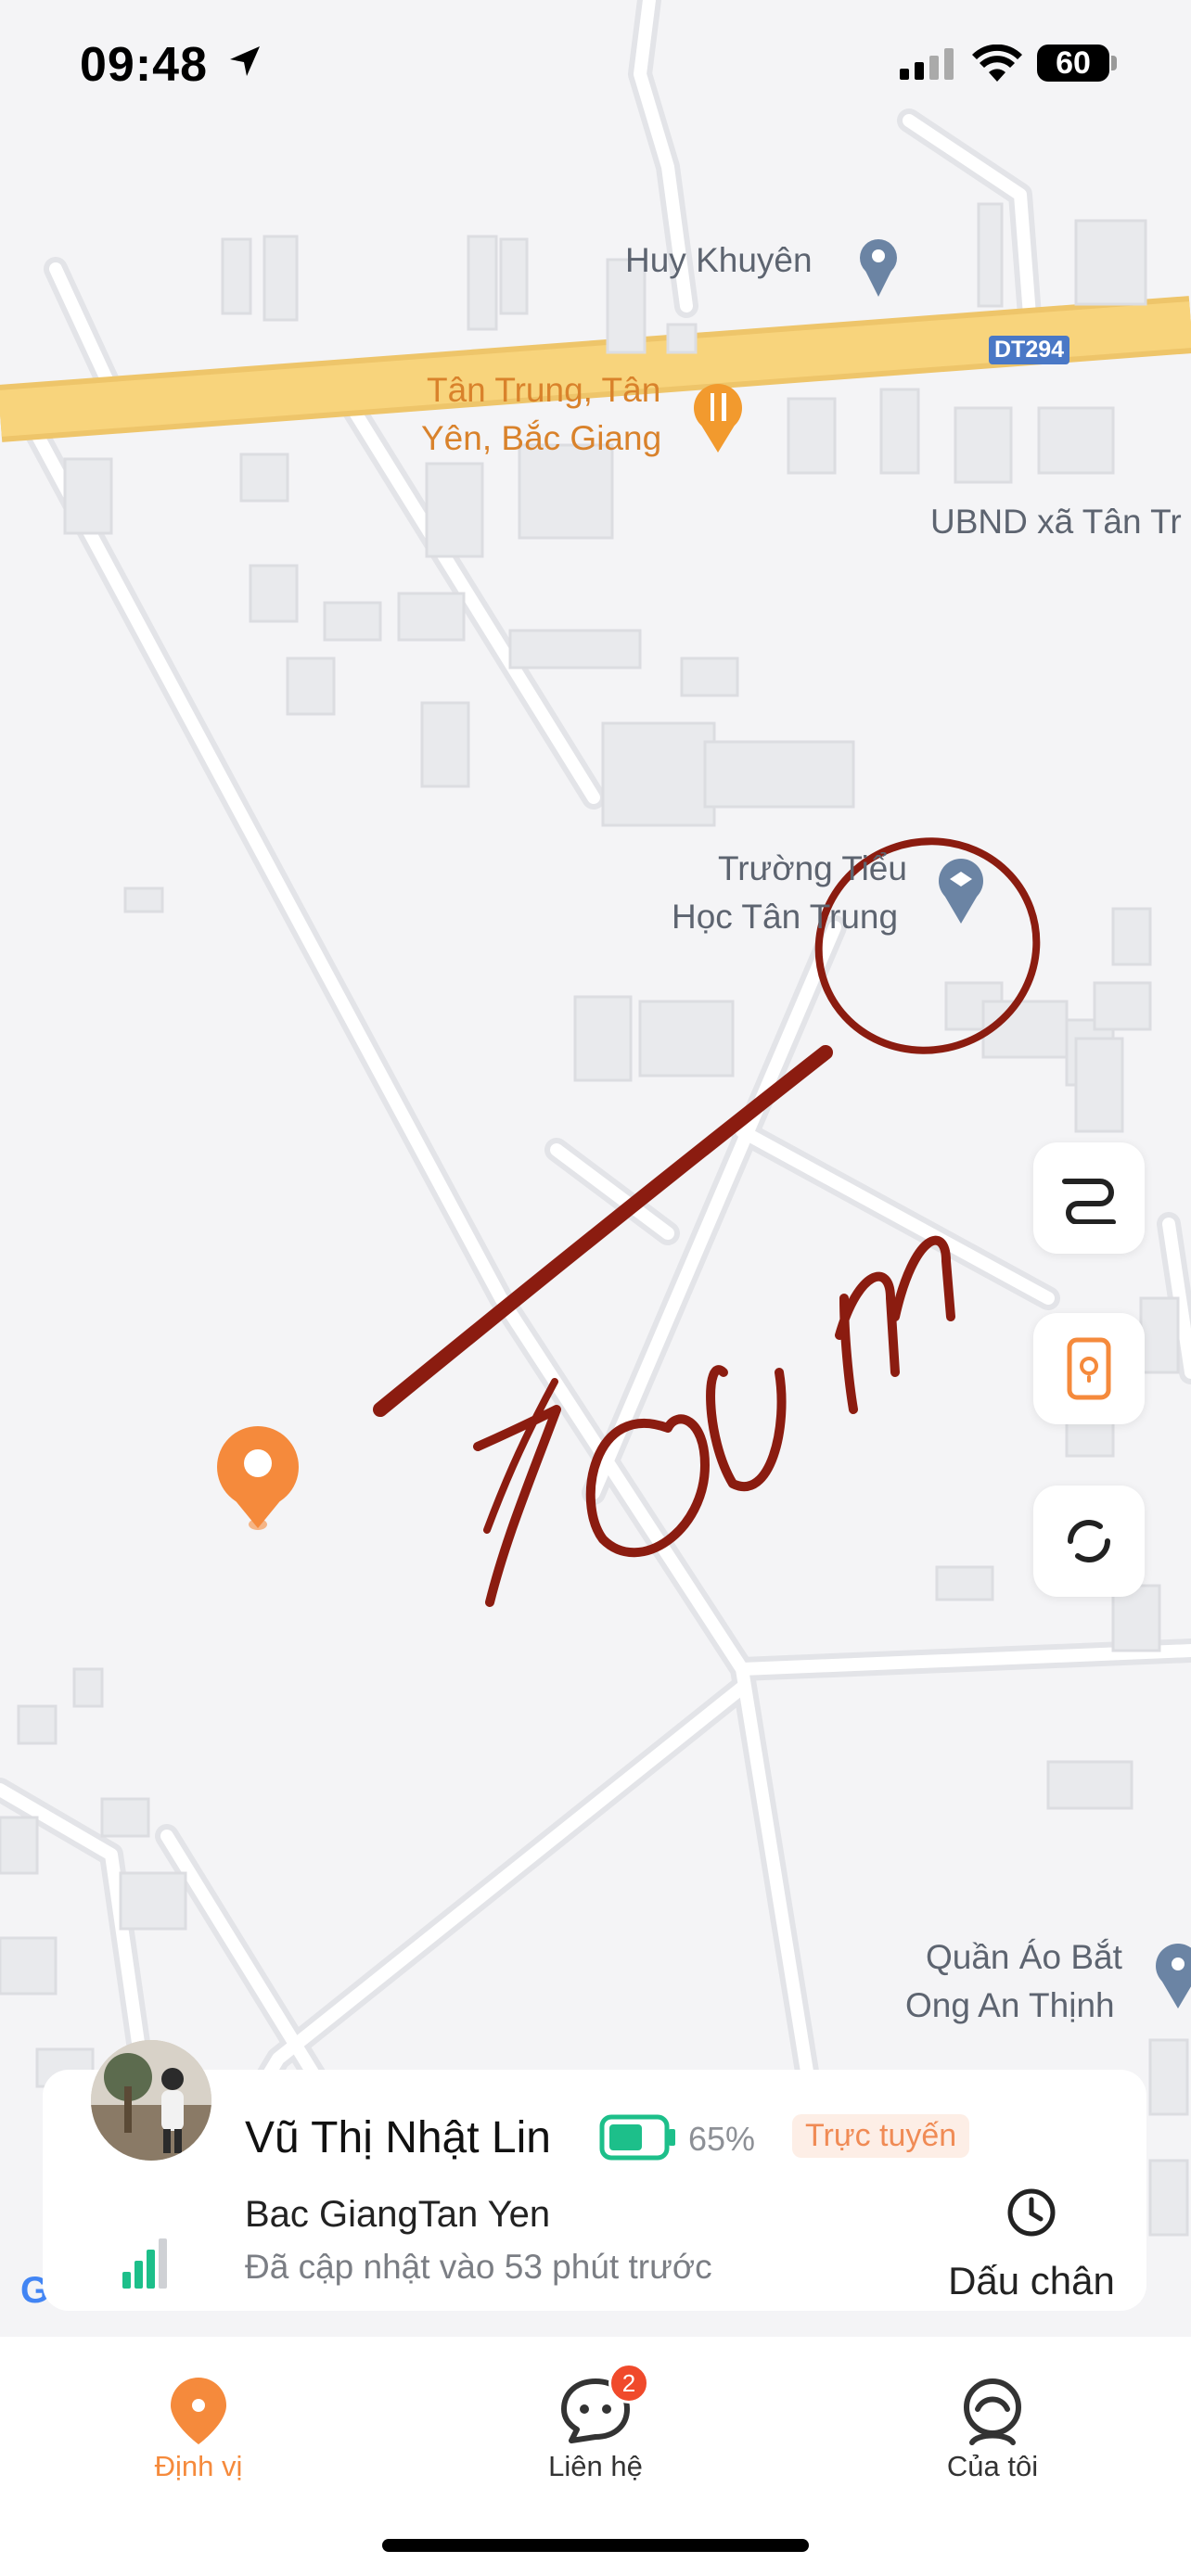 This screenshot has width=1191, height=2576. I want to click on device-battery-percent: 65%, so click(722, 2139).